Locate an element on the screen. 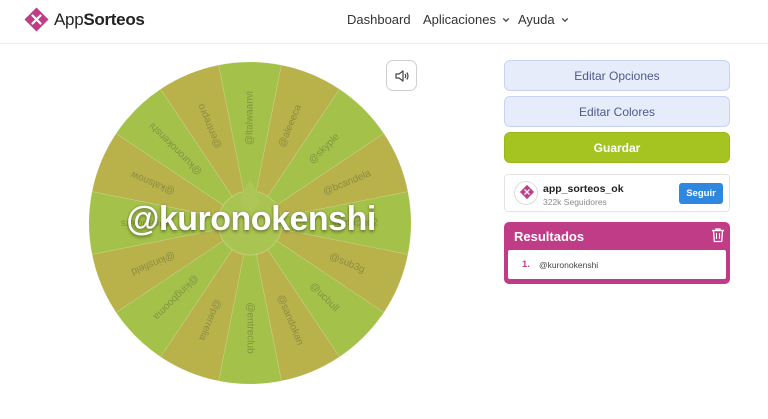 This screenshot has height=419, width=768. app-logo: AppSorteos is located at coordinates (84, 19).